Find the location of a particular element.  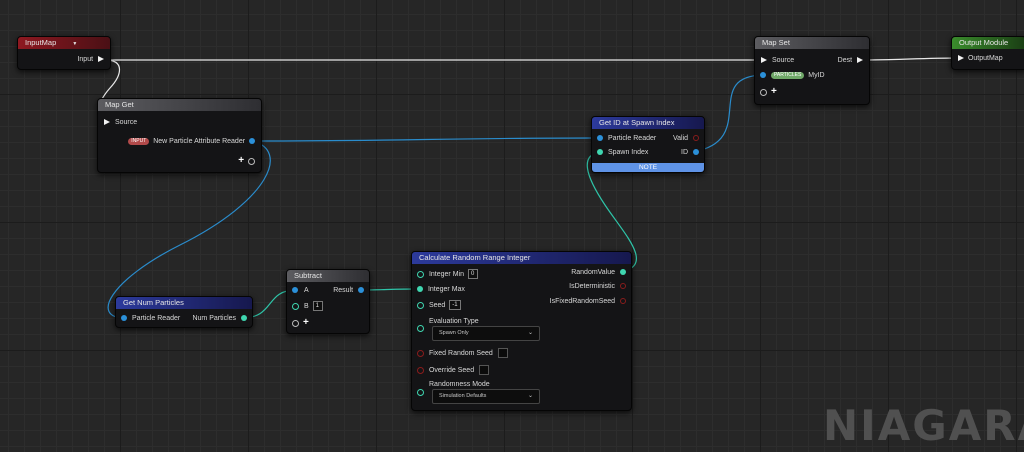

map-get-header: Map Get is located at coordinates (179, 105).